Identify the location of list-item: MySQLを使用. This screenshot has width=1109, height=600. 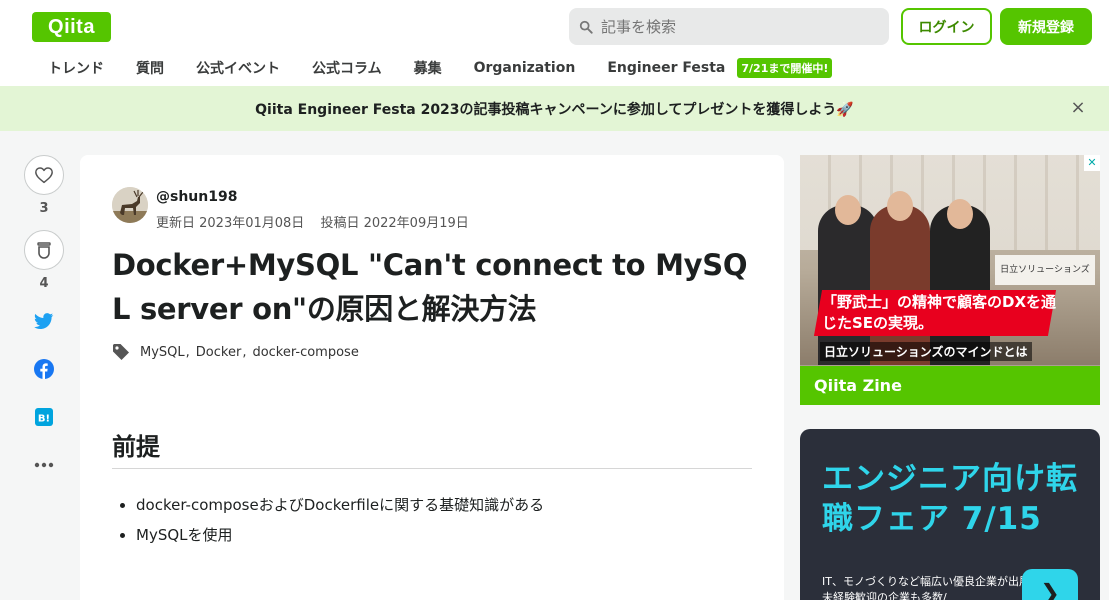
(340, 535).